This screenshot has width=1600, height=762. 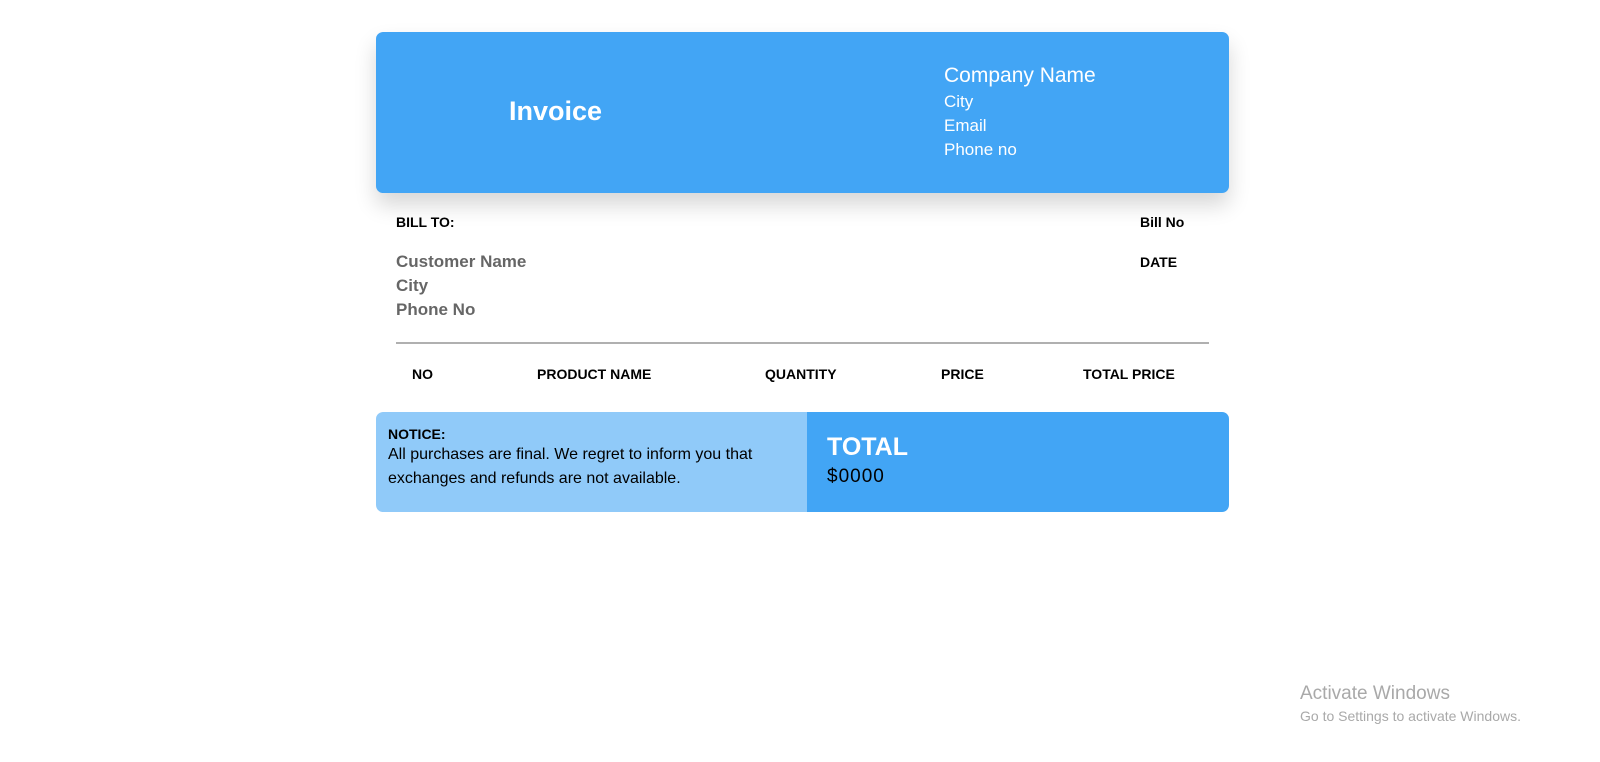 I want to click on column-header-no: NO, so click(x=422, y=374).